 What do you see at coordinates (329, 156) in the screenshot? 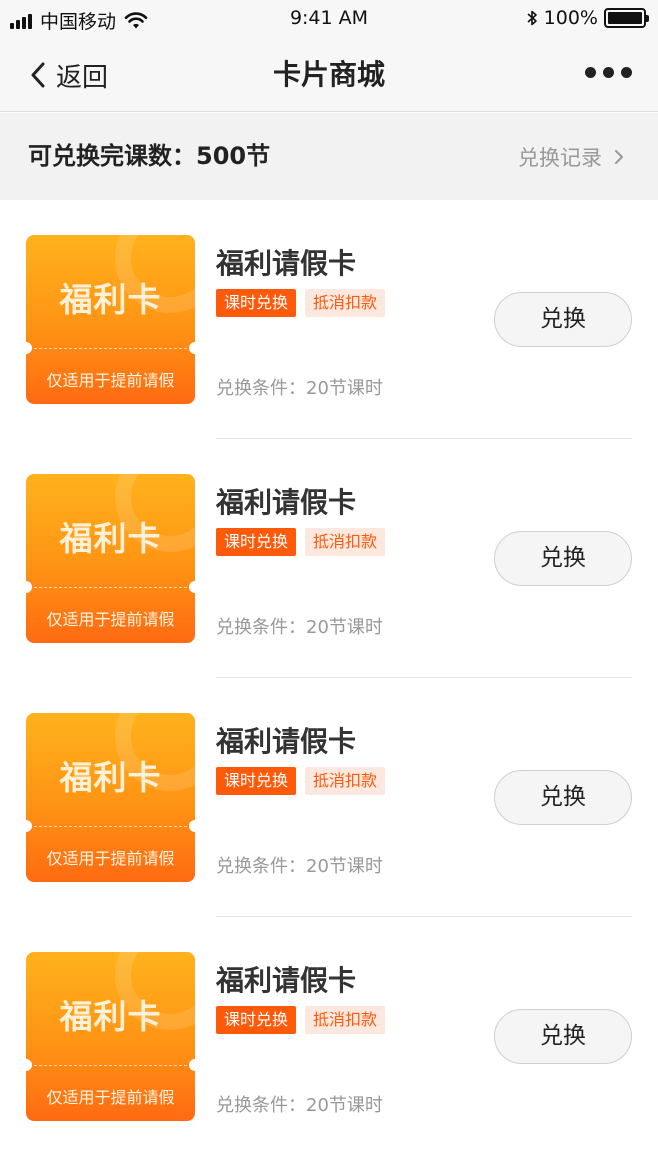
I see `summary-bar: 可兑换完课数：500节 兑换记录` at bounding box center [329, 156].